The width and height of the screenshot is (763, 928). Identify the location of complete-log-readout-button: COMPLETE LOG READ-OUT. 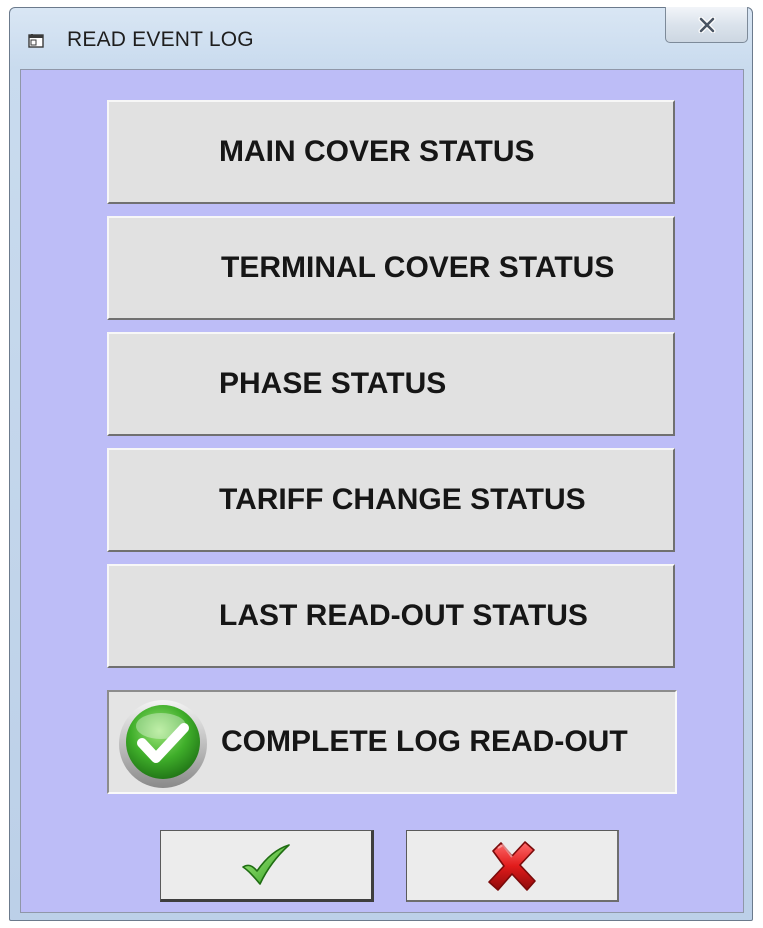
(392, 742).